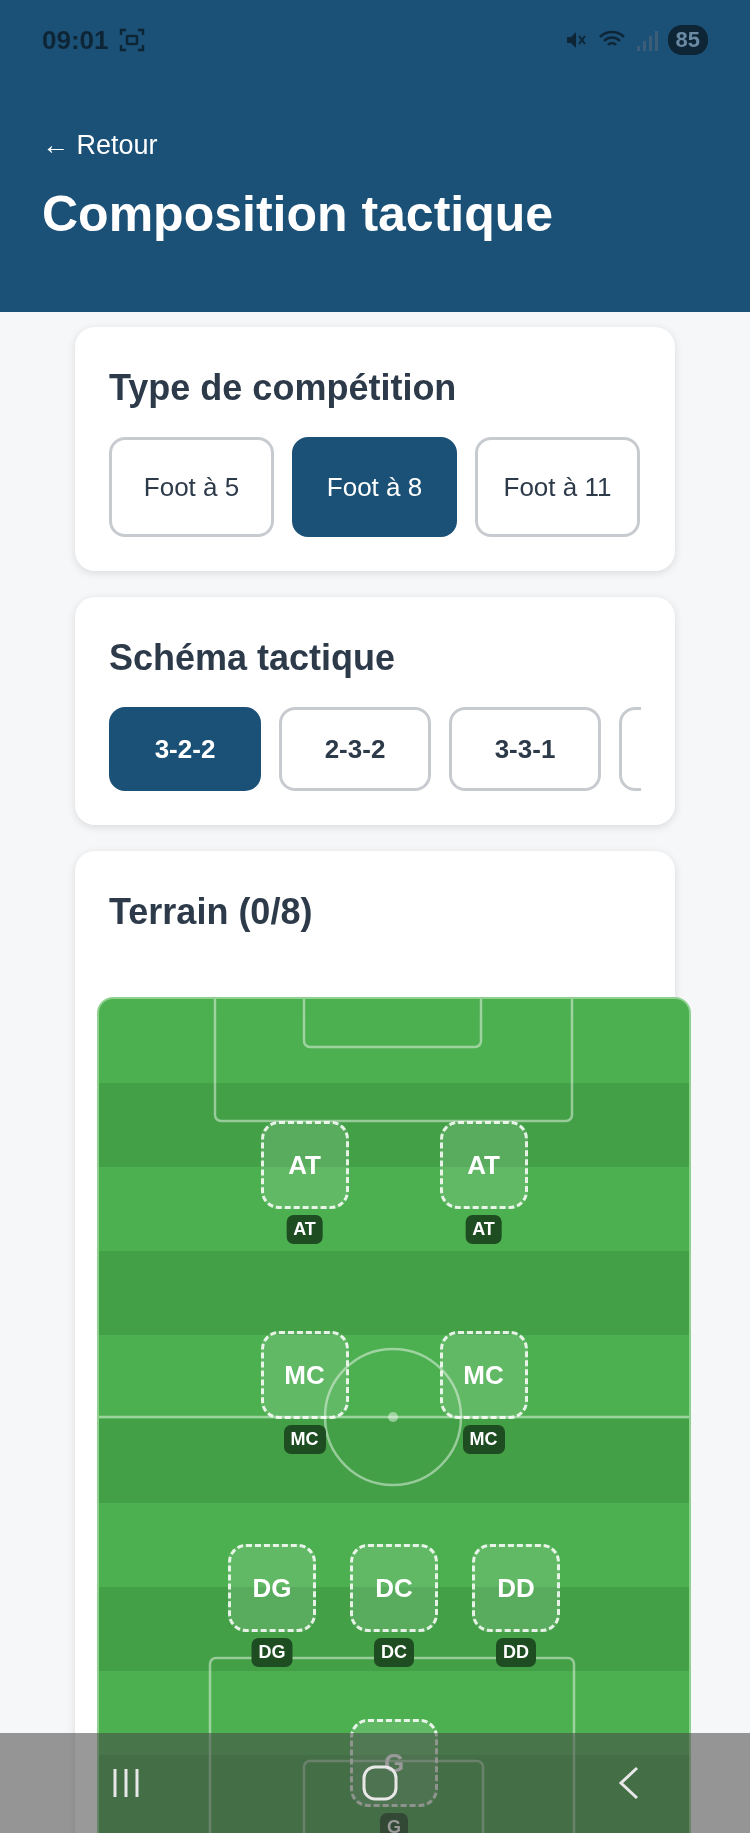 This screenshot has height=1833, width=750. I want to click on card-title: Type de compétition, so click(283, 388).